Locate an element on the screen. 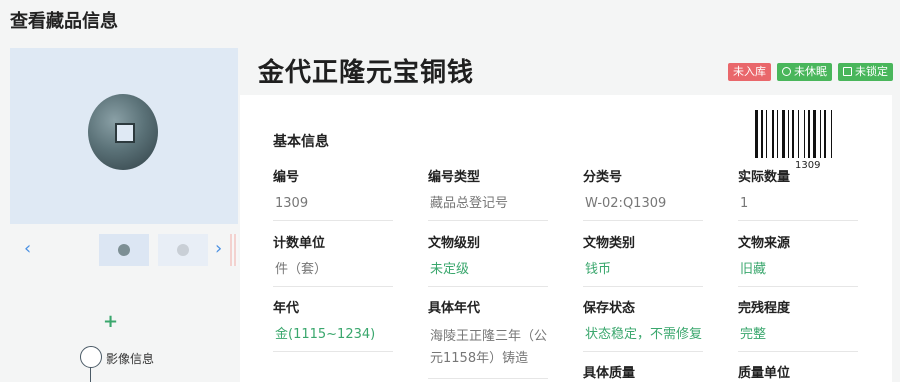  field-label: 分类号 is located at coordinates (603, 177).